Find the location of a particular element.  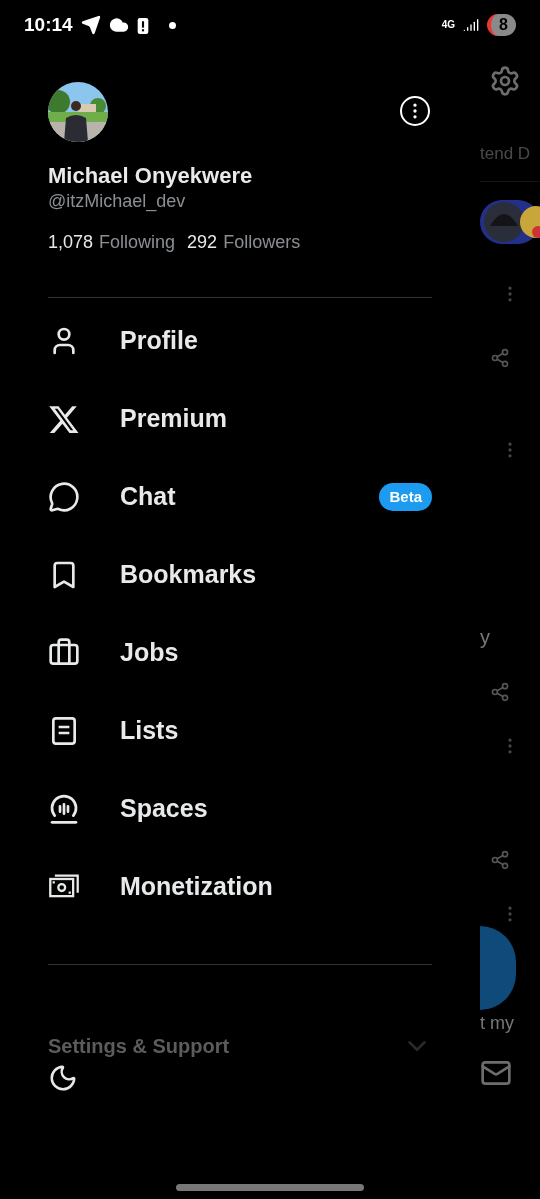

menu-item: Spaces is located at coordinates (164, 809).